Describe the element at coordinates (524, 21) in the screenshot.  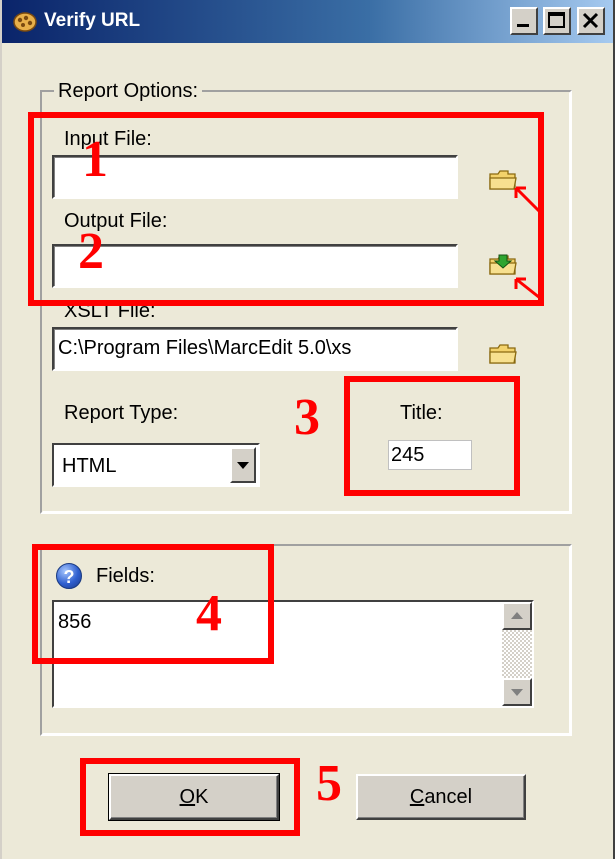
I see `minimize-button` at that location.